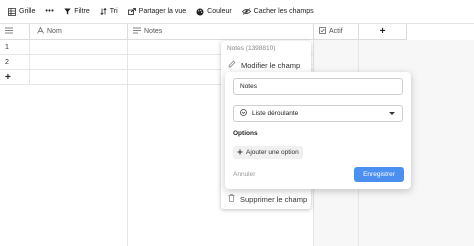 The width and height of the screenshot is (474, 246). Describe the element at coordinates (379, 174) in the screenshot. I see `save-button: Enregistrer` at that location.